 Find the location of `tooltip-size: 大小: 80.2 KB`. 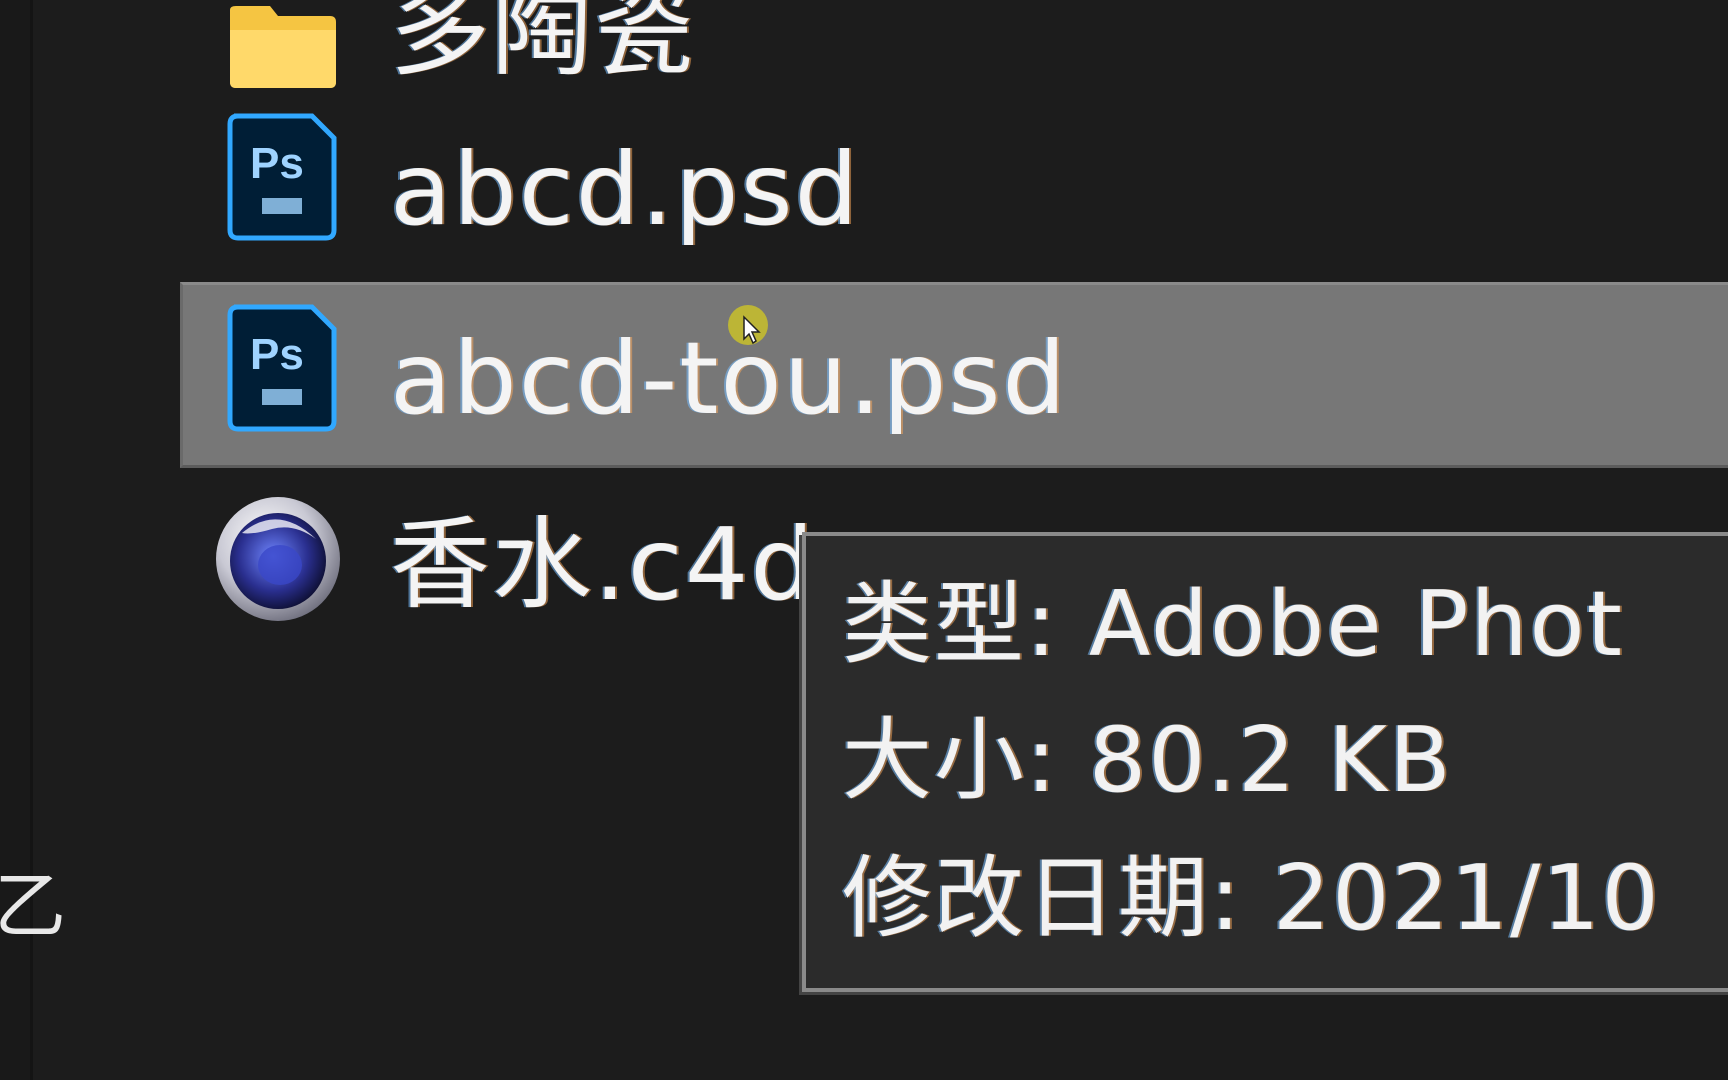

tooltip-size: 大小: 80.2 KB is located at coordinates (1147, 760).